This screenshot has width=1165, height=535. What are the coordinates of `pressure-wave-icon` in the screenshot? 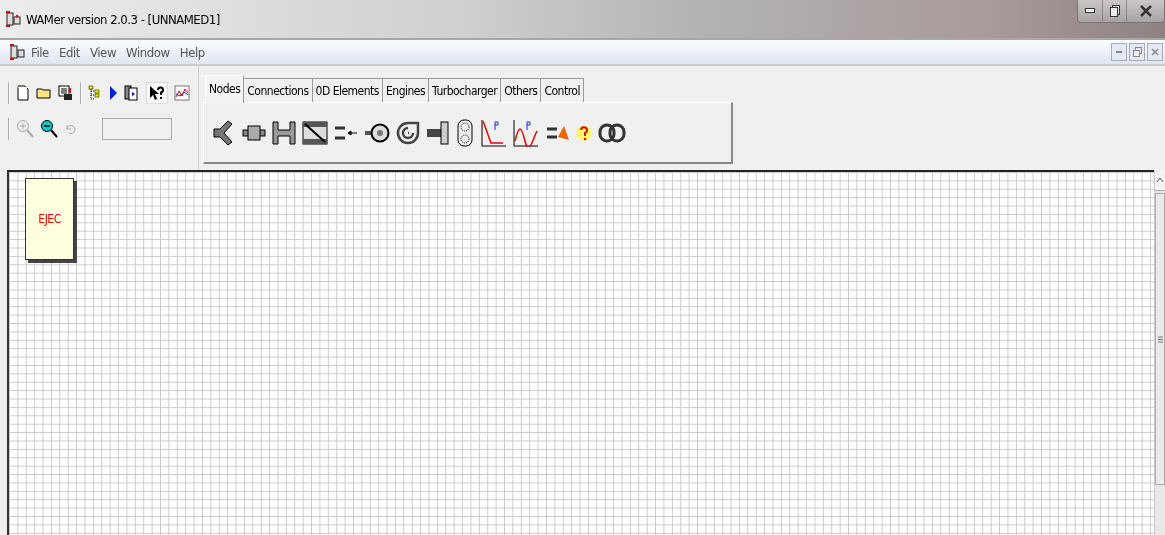 It's located at (526, 132).